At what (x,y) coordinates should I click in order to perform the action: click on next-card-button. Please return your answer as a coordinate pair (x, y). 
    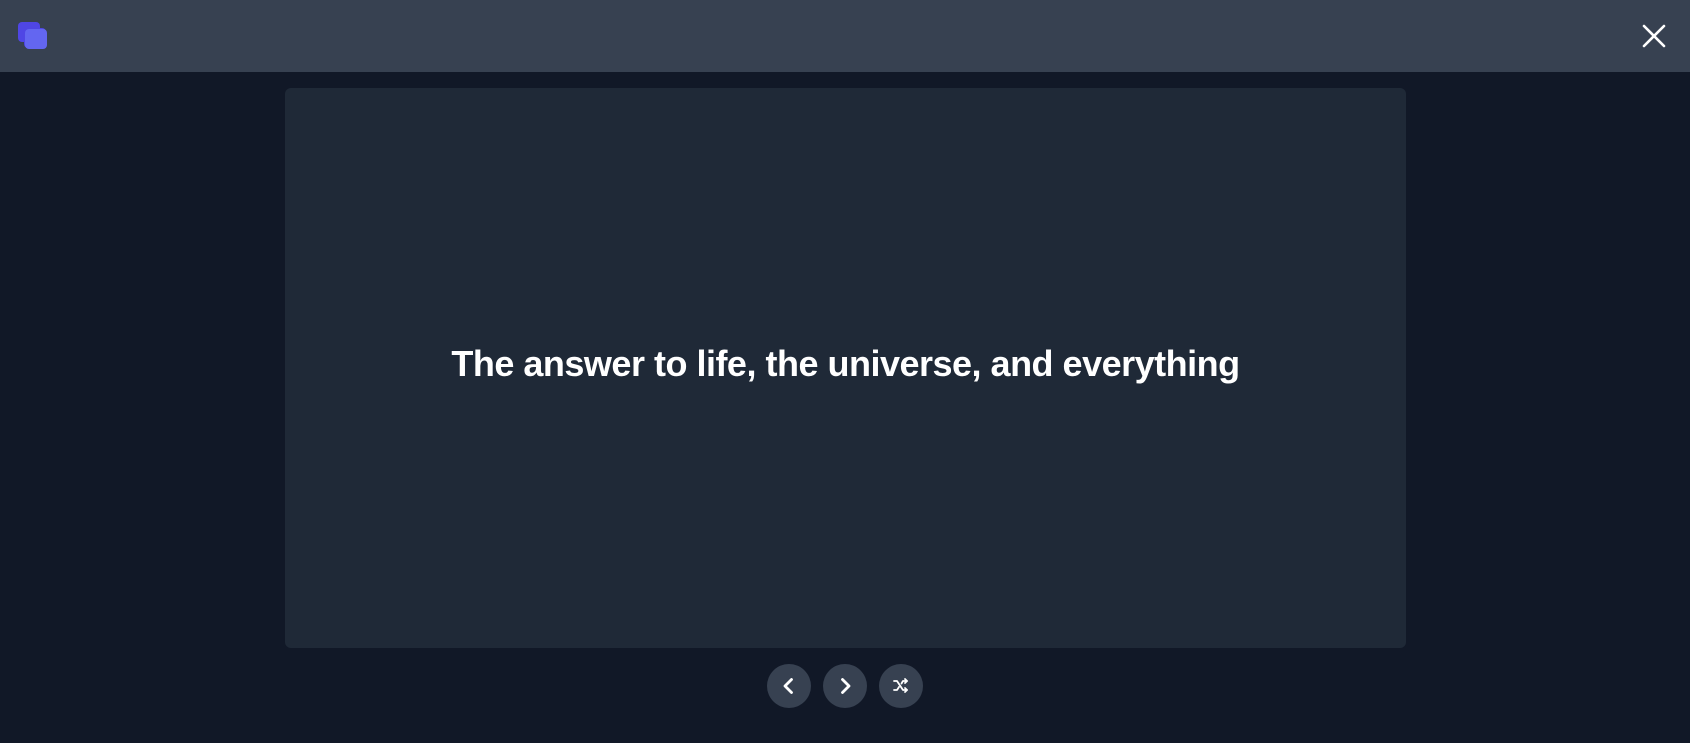
    Looking at the image, I should click on (845, 686).